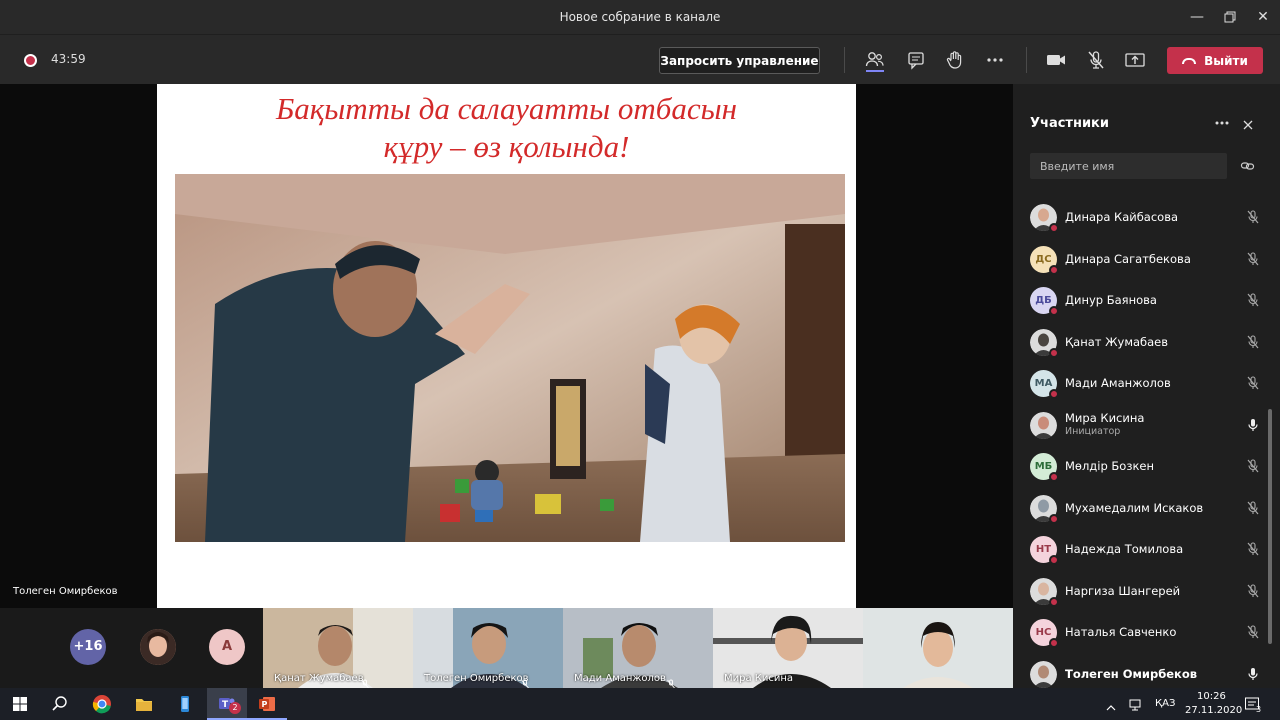 This screenshot has height=720, width=1280. I want to click on participant-name: Динара Кайбасова, so click(1122, 217).